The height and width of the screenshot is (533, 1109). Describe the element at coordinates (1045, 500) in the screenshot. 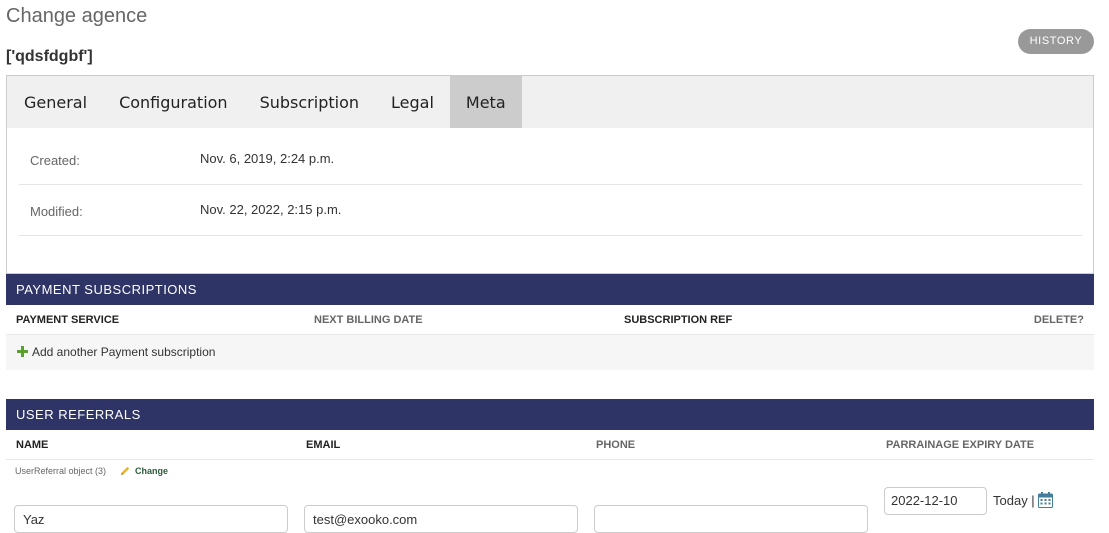

I see `calendar-icon` at that location.